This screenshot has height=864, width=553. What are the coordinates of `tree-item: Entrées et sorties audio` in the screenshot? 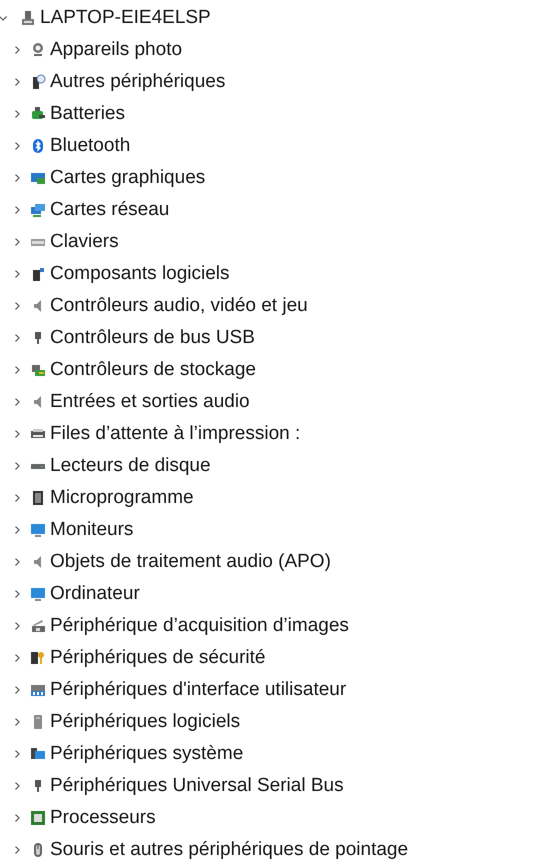 It's located at (150, 402).